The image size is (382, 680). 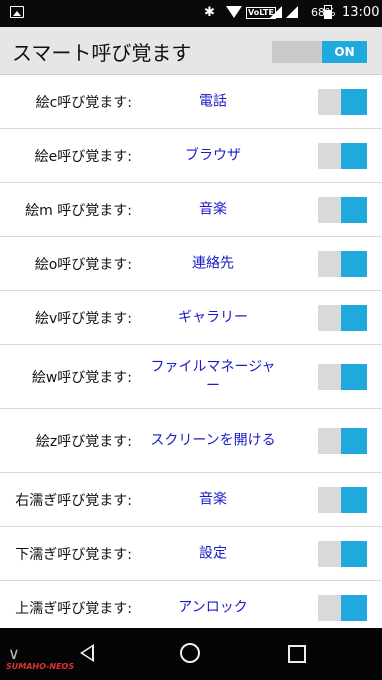 What do you see at coordinates (81, 377) in the screenshot?
I see `gesture-label: 絵w呼び覚ます:` at bounding box center [81, 377].